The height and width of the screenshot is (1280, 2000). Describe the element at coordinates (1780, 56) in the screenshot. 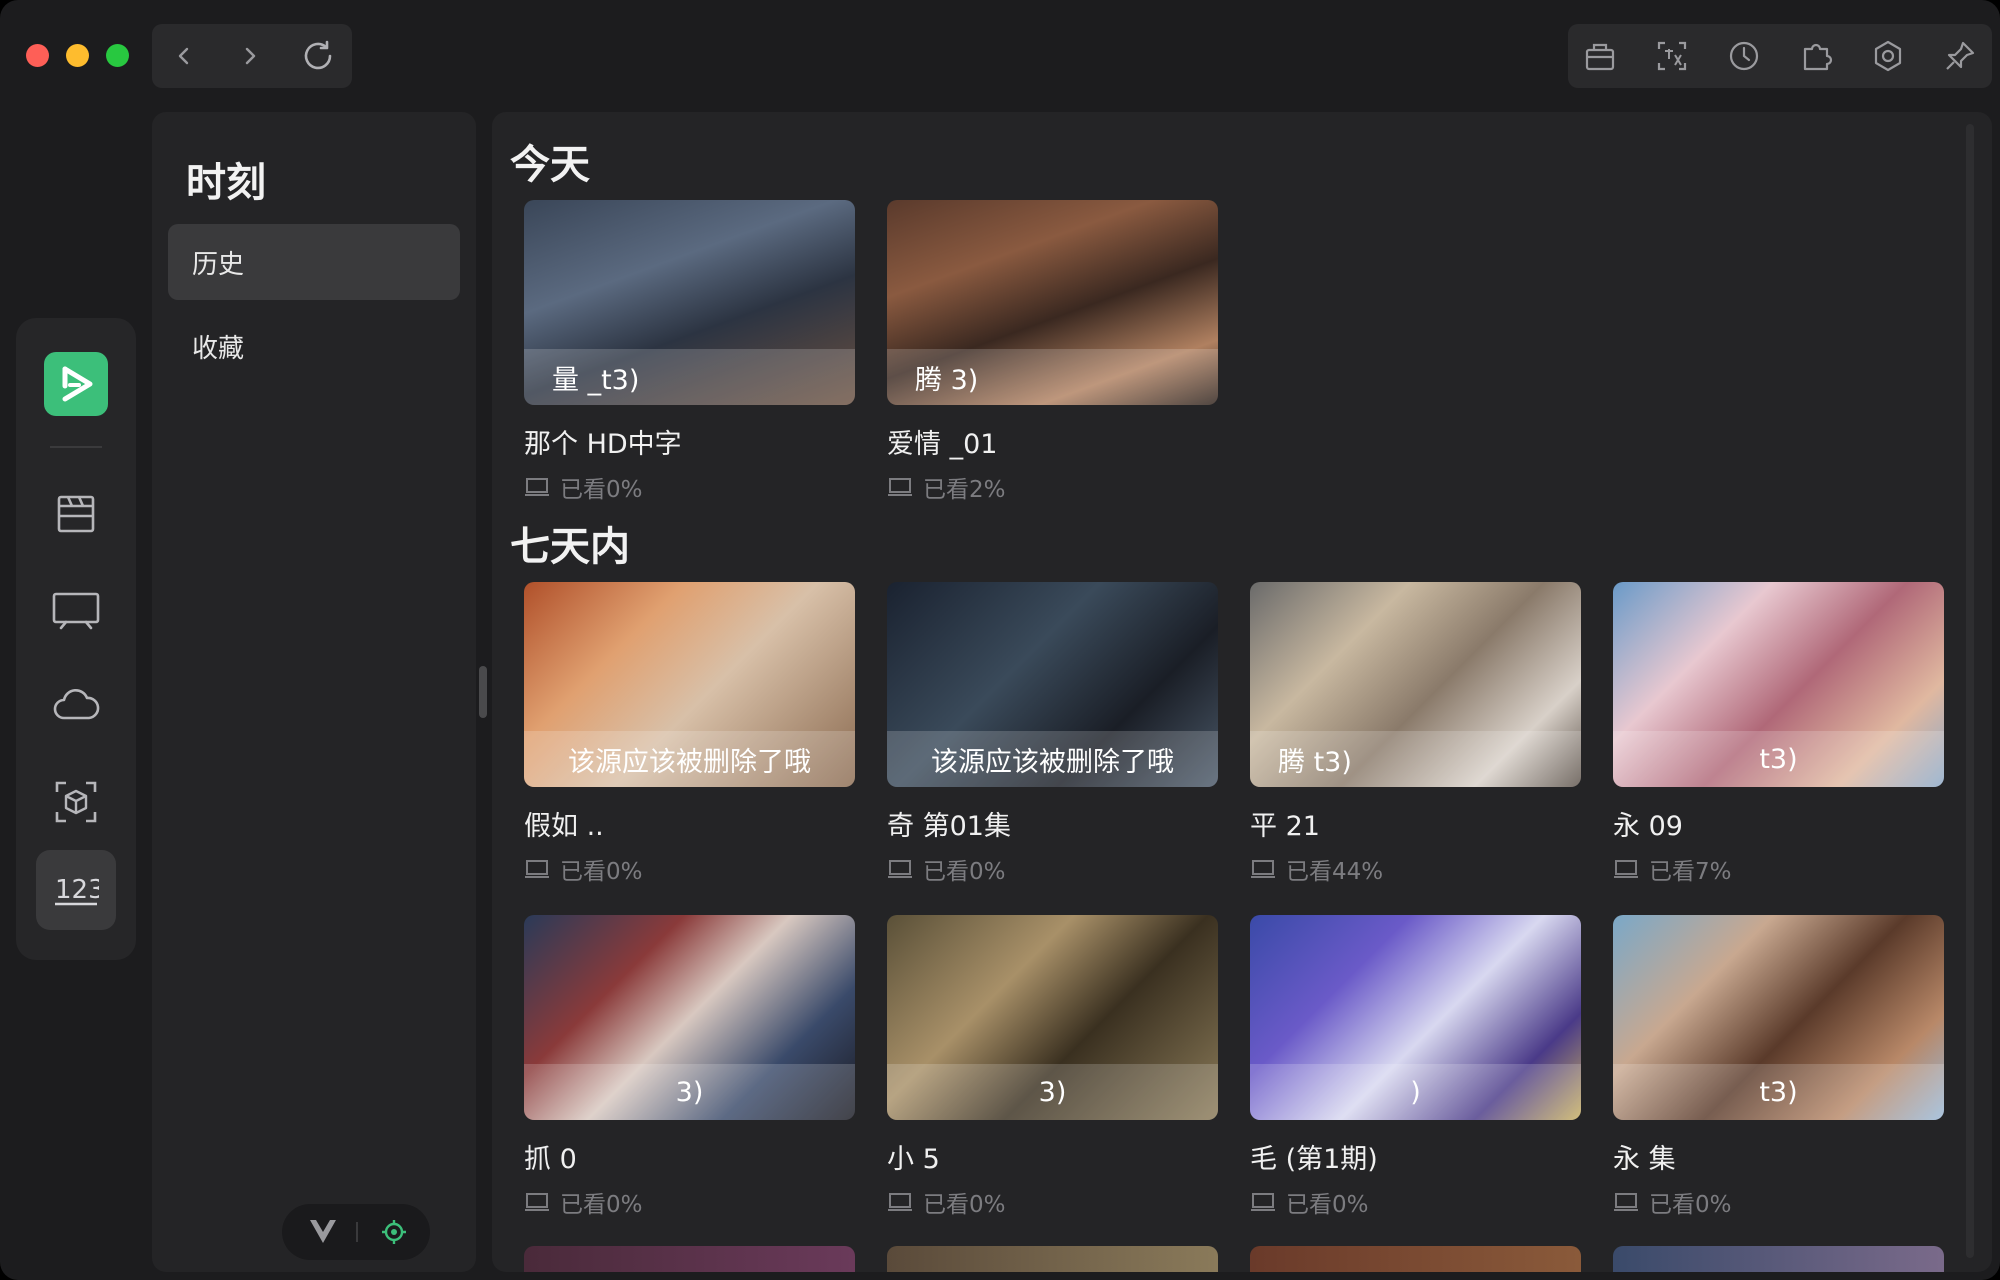

I see `toolbar-group` at that location.